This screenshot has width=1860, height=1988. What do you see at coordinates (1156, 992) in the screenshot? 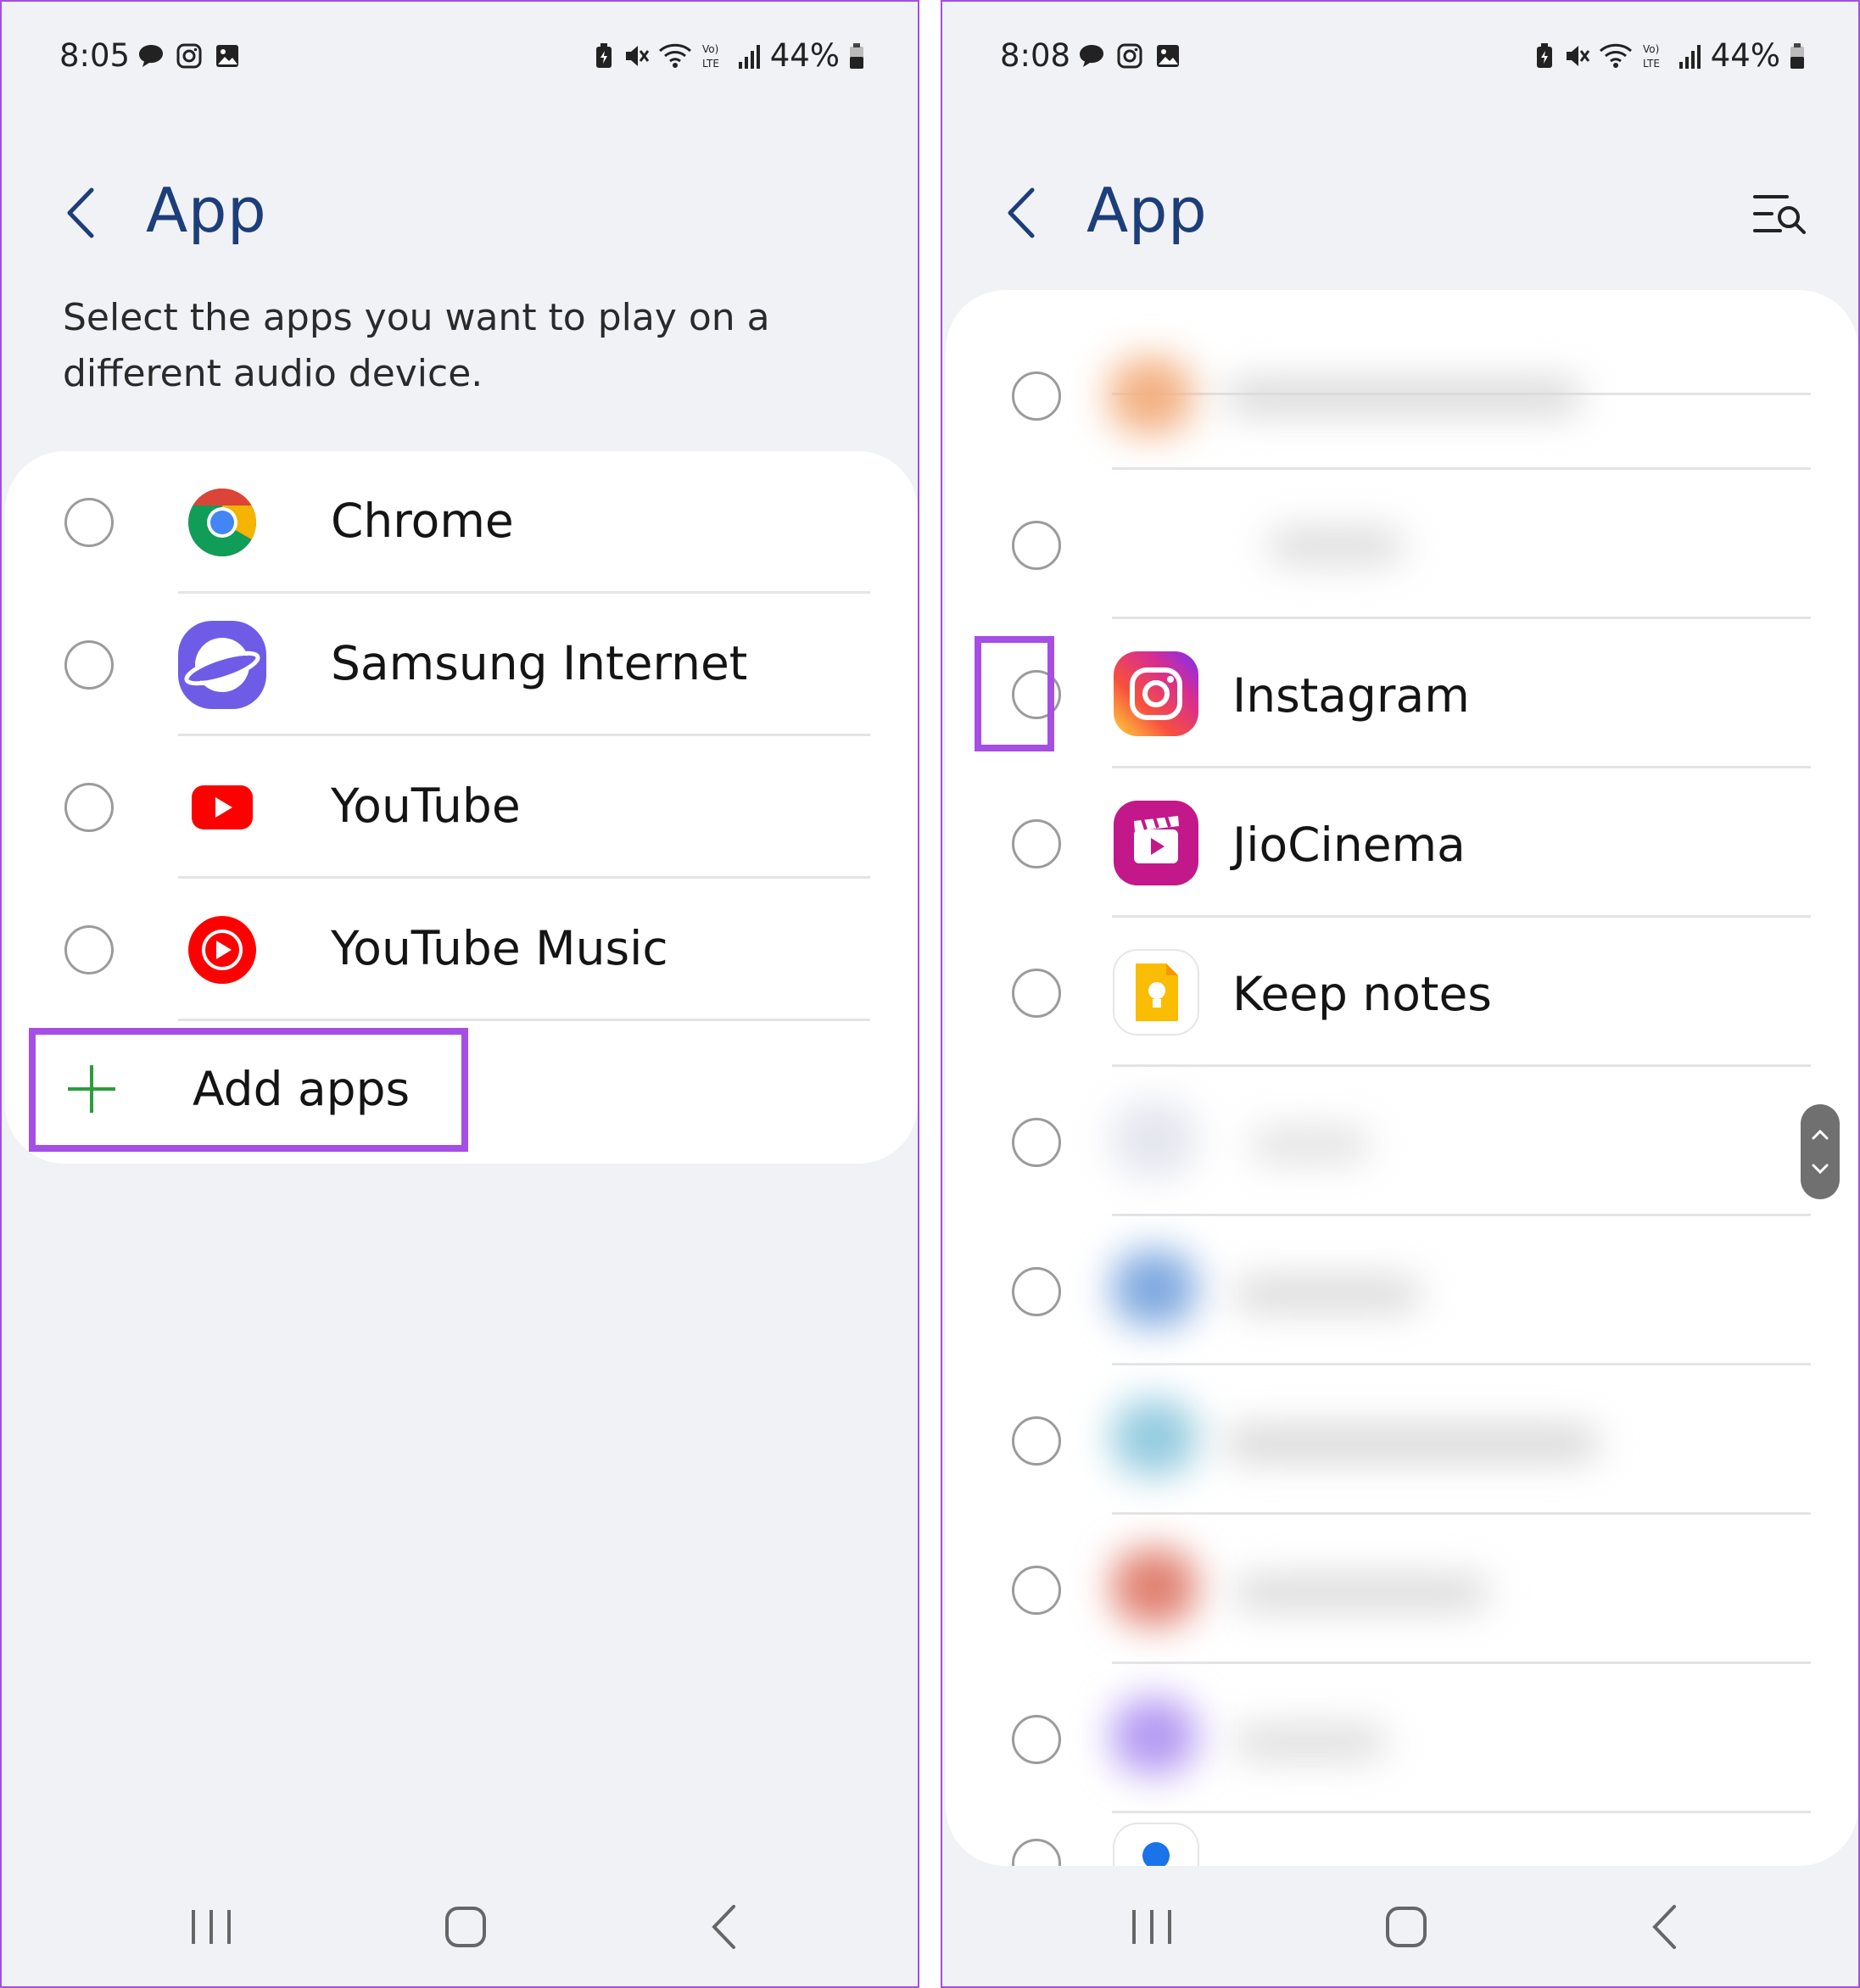
I see `keep-notes-icon` at bounding box center [1156, 992].